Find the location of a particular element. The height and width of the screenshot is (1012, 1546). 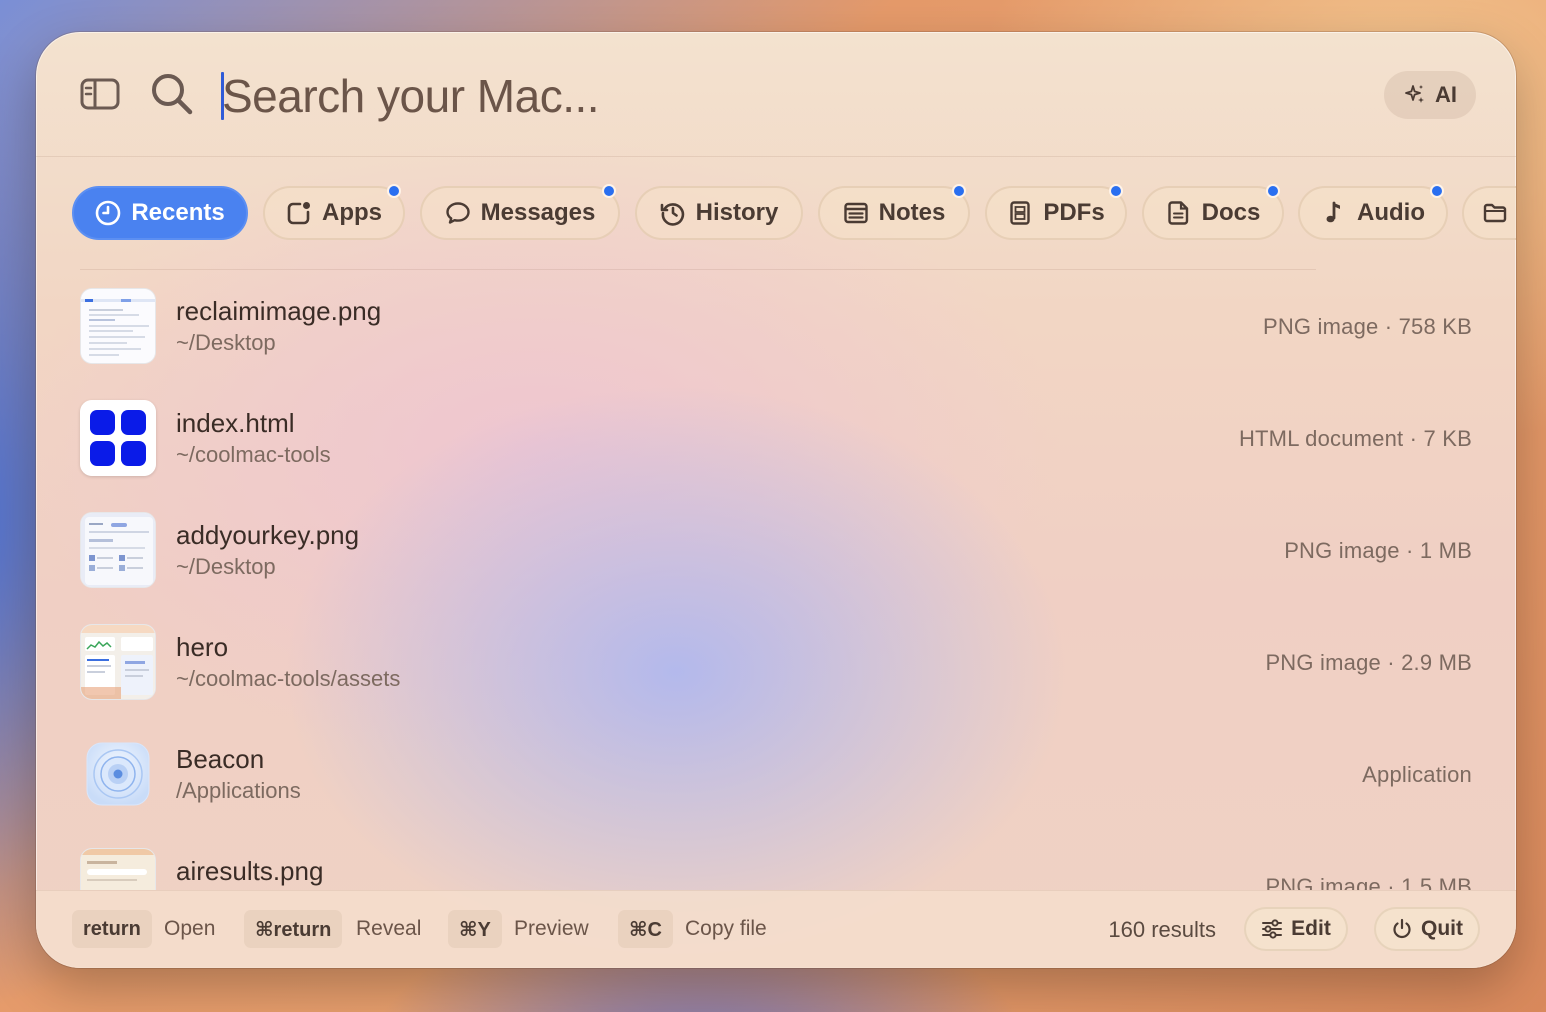

chip-audio: Audio is located at coordinates (1373, 212).